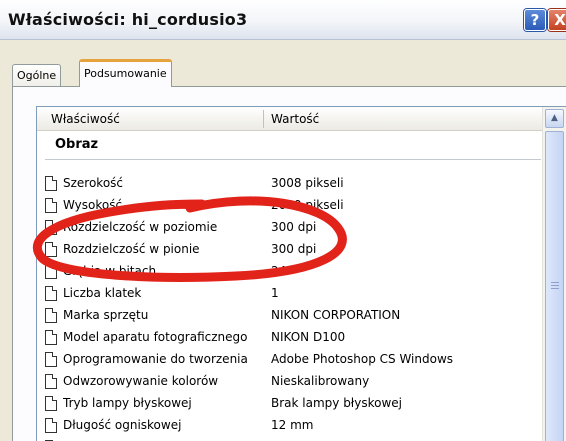  I want to click on scroll-up-button: ▲, so click(554, 118).